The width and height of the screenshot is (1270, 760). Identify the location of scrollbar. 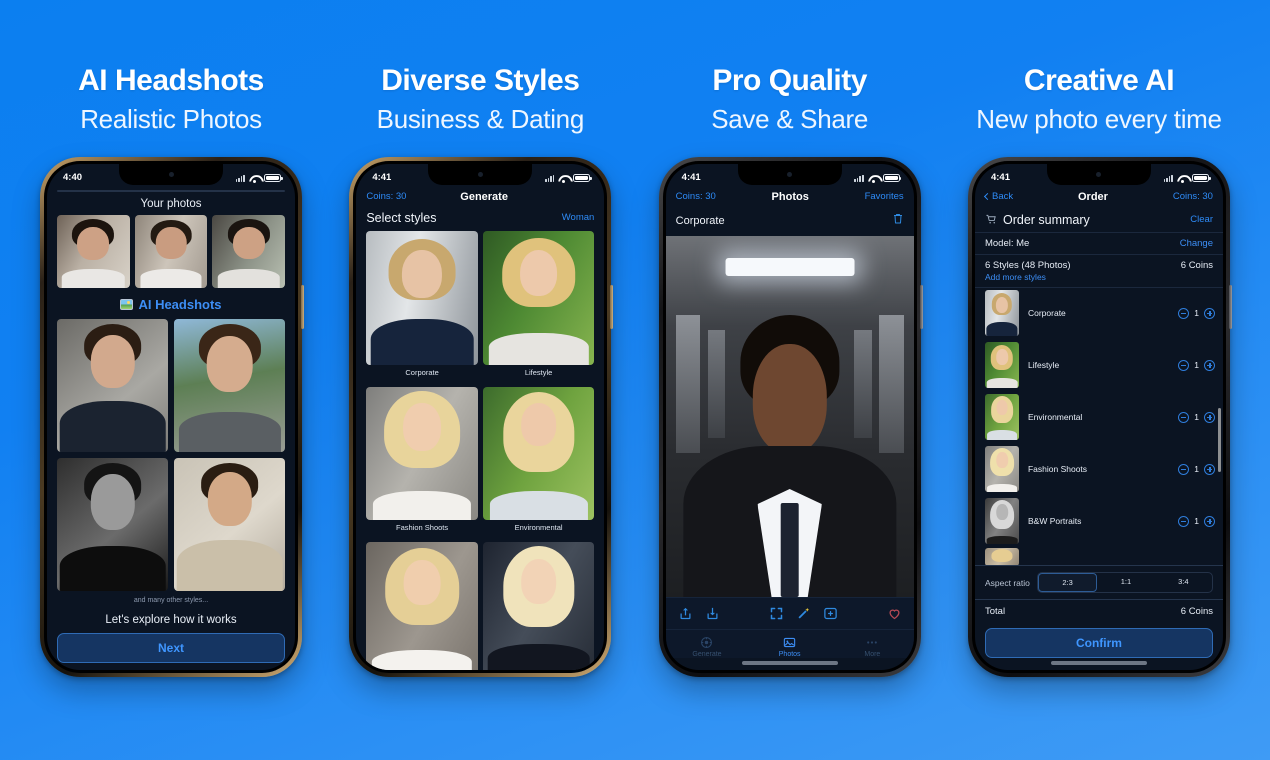
(1219, 439).